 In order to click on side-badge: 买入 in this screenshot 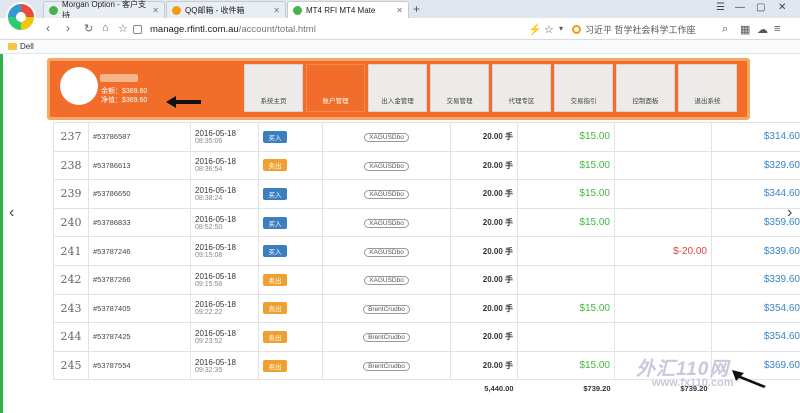, I will do `click(275, 222)`.